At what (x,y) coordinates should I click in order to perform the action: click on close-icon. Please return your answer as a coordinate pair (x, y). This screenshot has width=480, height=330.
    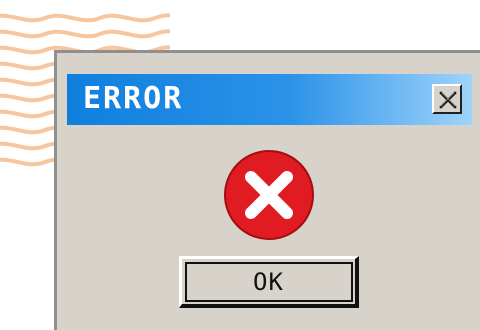
    Looking at the image, I should click on (448, 100).